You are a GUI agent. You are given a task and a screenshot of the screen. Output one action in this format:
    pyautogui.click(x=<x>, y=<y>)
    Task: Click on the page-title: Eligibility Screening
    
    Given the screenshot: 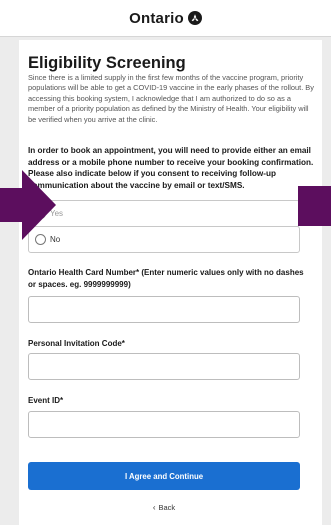 What is the action you would take?
    pyautogui.click(x=107, y=63)
    